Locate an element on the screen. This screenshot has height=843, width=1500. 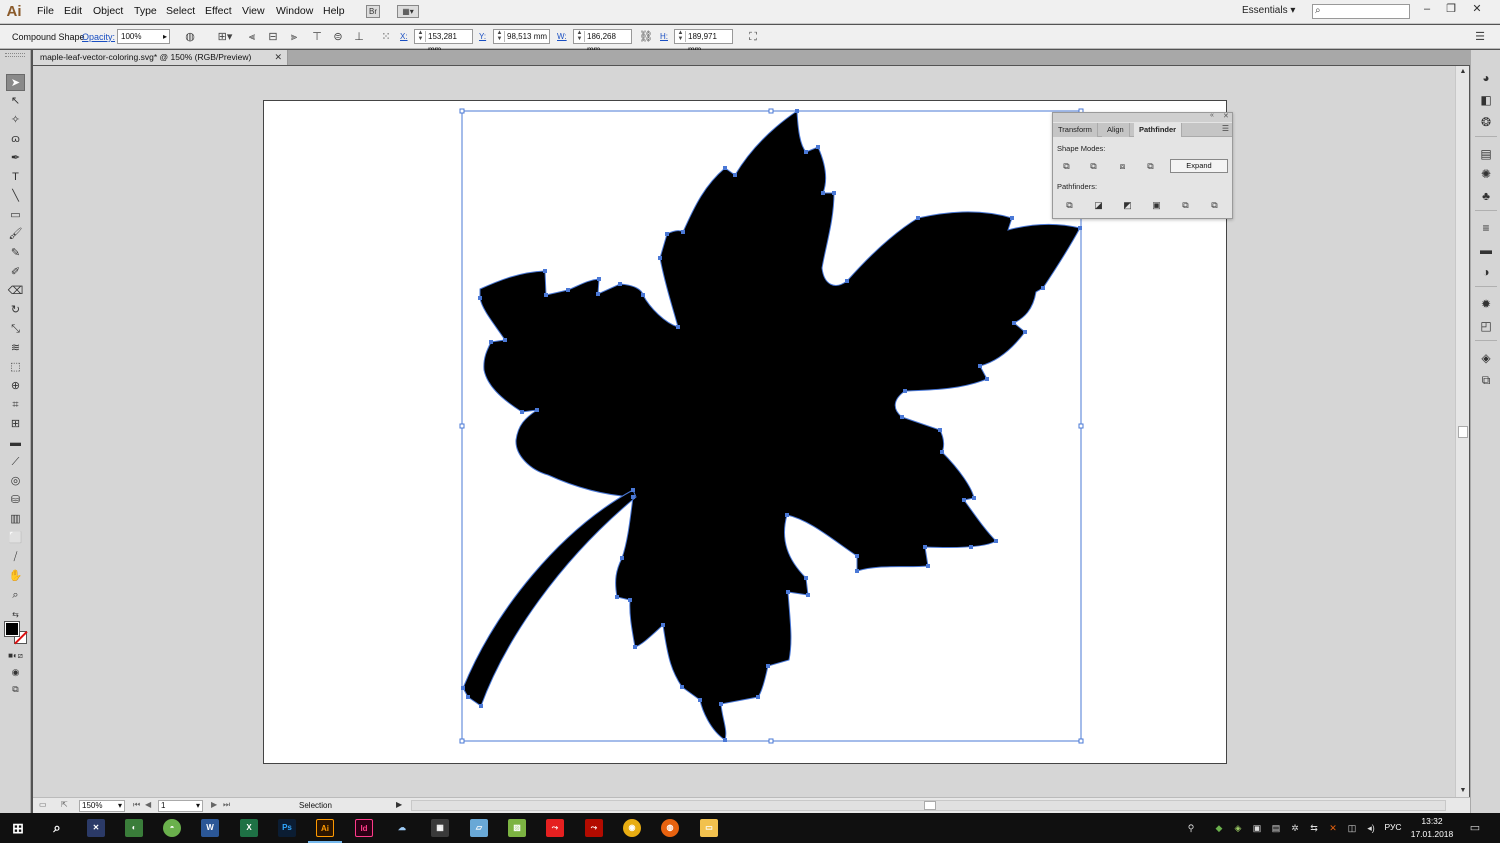
menu-view: View is located at coordinates (253, 11).